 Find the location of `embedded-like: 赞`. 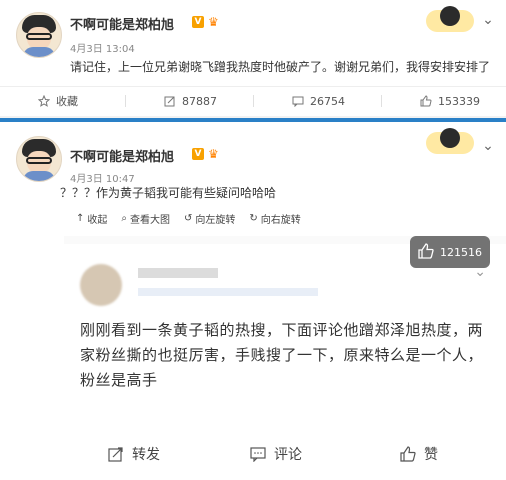

embedded-like: 赞 is located at coordinates (419, 454).